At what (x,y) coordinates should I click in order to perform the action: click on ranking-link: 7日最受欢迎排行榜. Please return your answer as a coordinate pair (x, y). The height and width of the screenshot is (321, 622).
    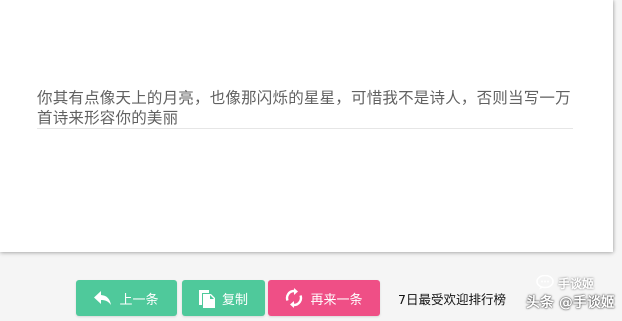
    Looking at the image, I should click on (452, 298).